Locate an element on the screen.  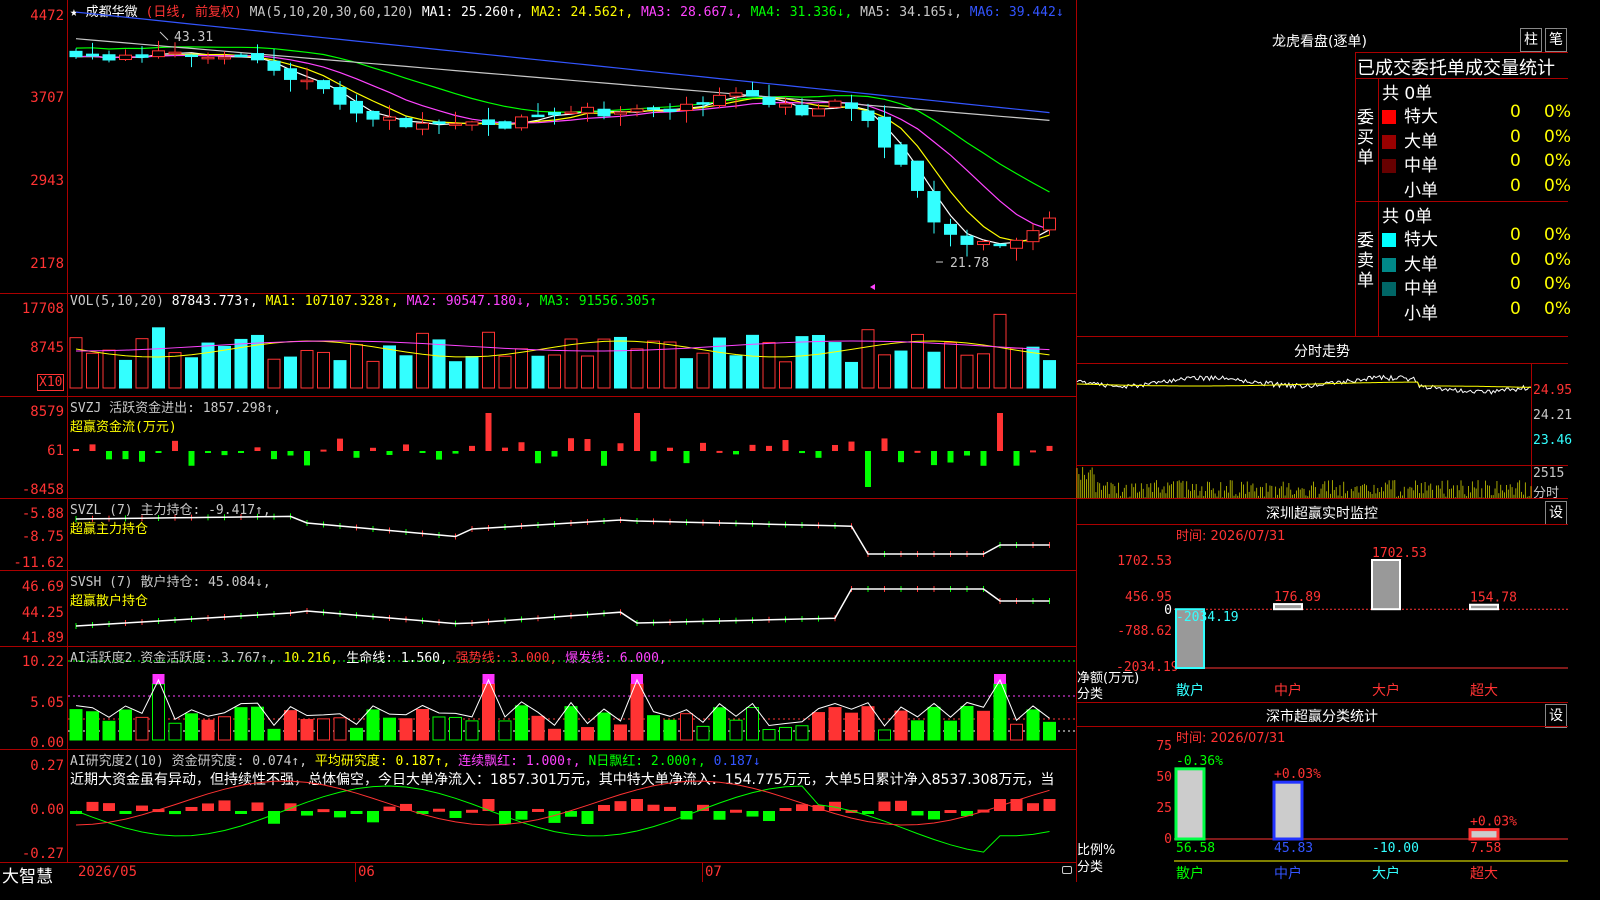
intraday-p3: 23.46 is located at coordinates (1553, 440).